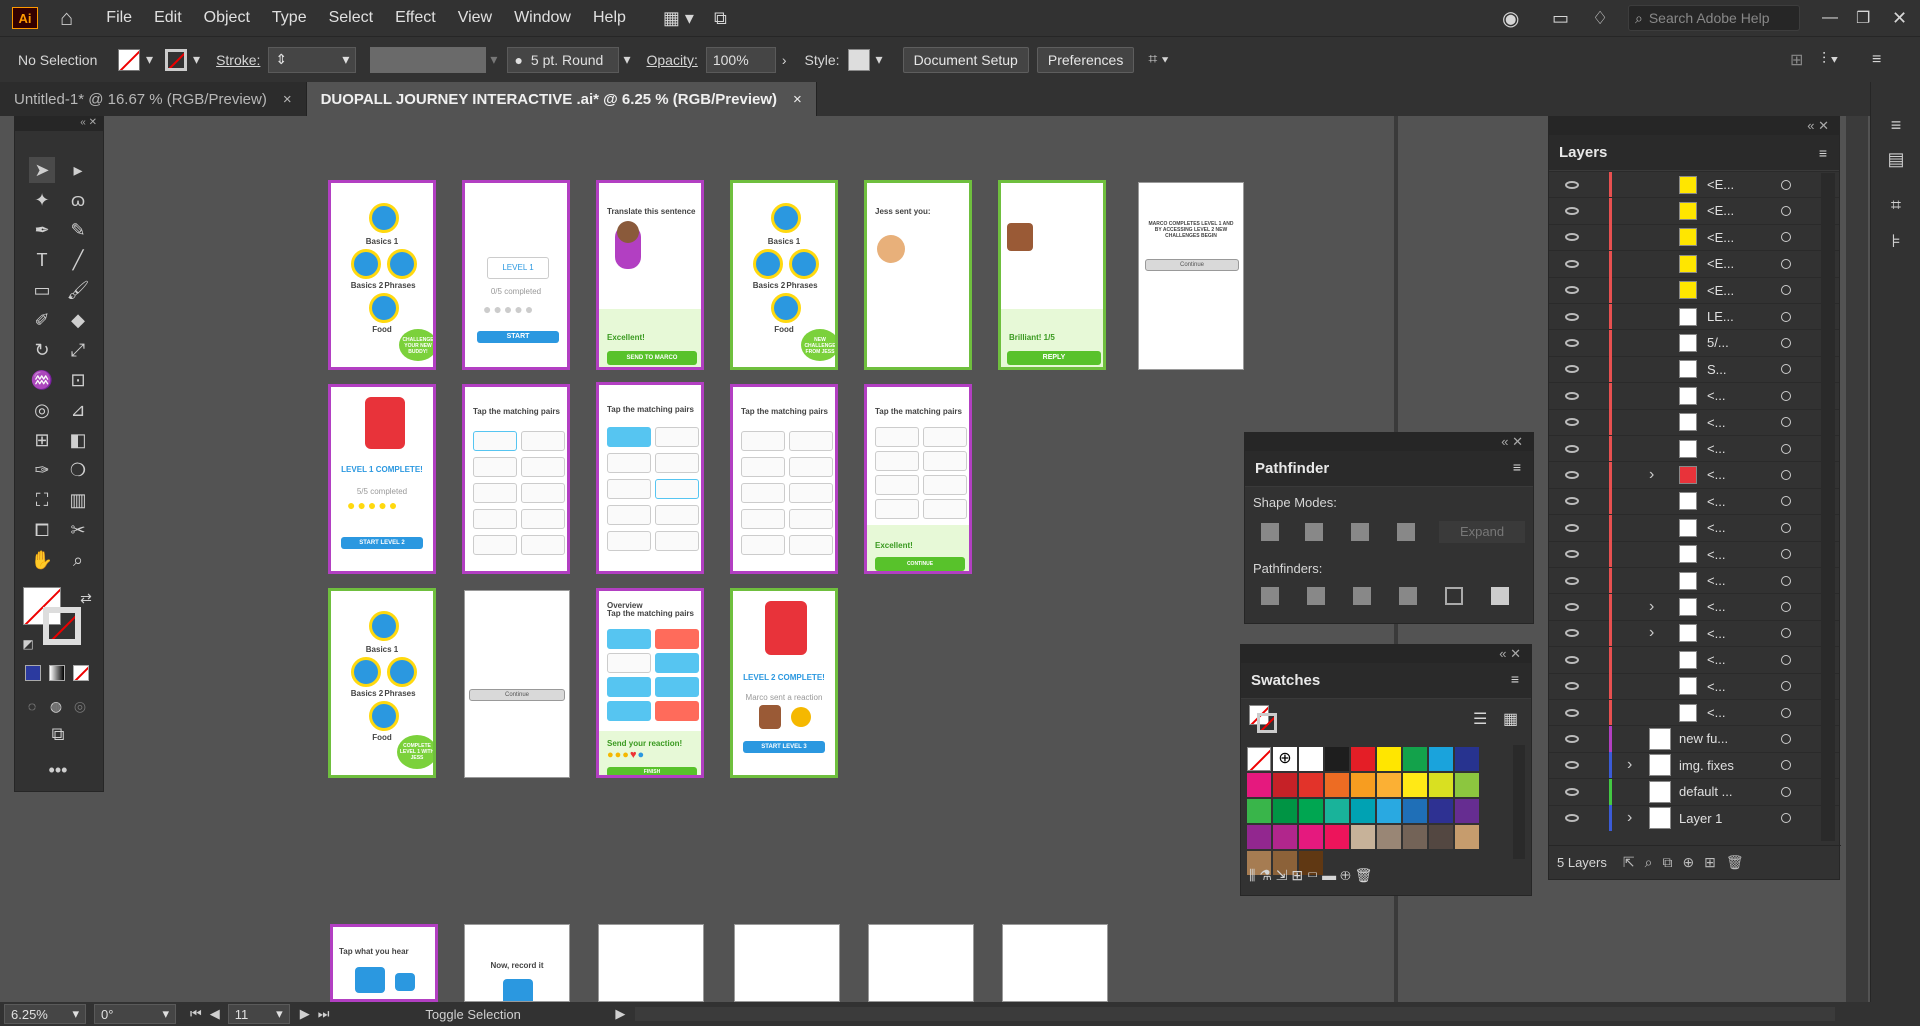 Image resolution: width=1920 pixels, height=1026 pixels. I want to click on paintbrush-tool-icon: 🖌, so click(78, 290).